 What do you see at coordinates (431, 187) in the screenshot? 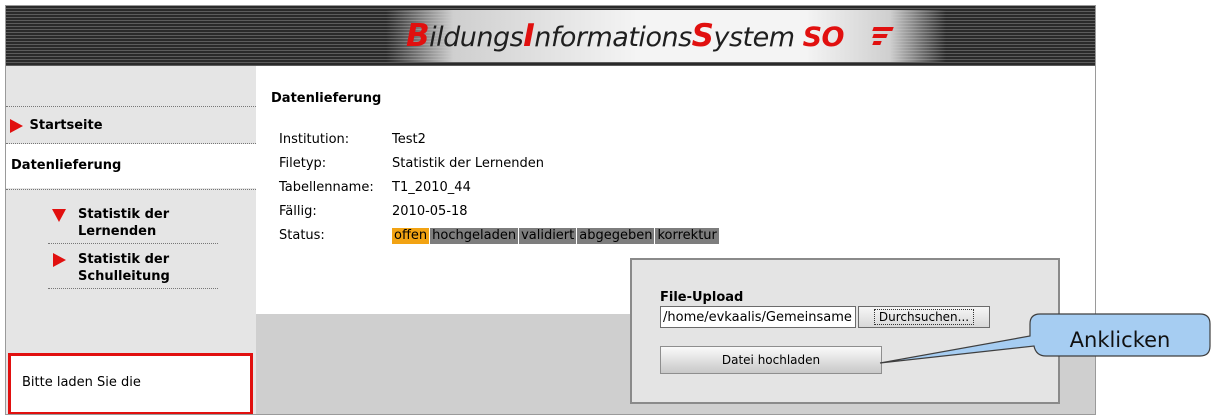
I see `info-value: T1_2010_44` at bounding box center [431, 187].